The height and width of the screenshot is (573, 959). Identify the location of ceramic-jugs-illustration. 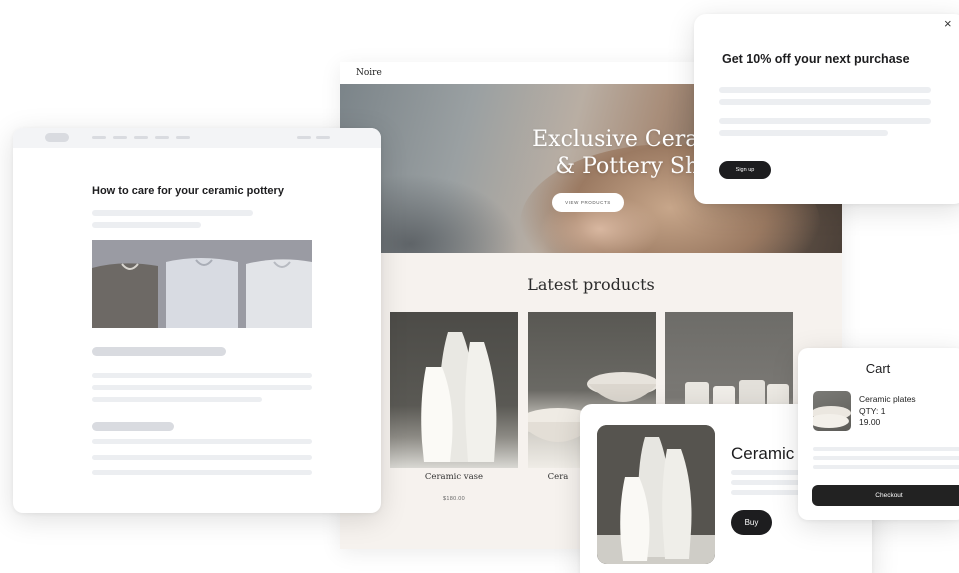
(202, 284).